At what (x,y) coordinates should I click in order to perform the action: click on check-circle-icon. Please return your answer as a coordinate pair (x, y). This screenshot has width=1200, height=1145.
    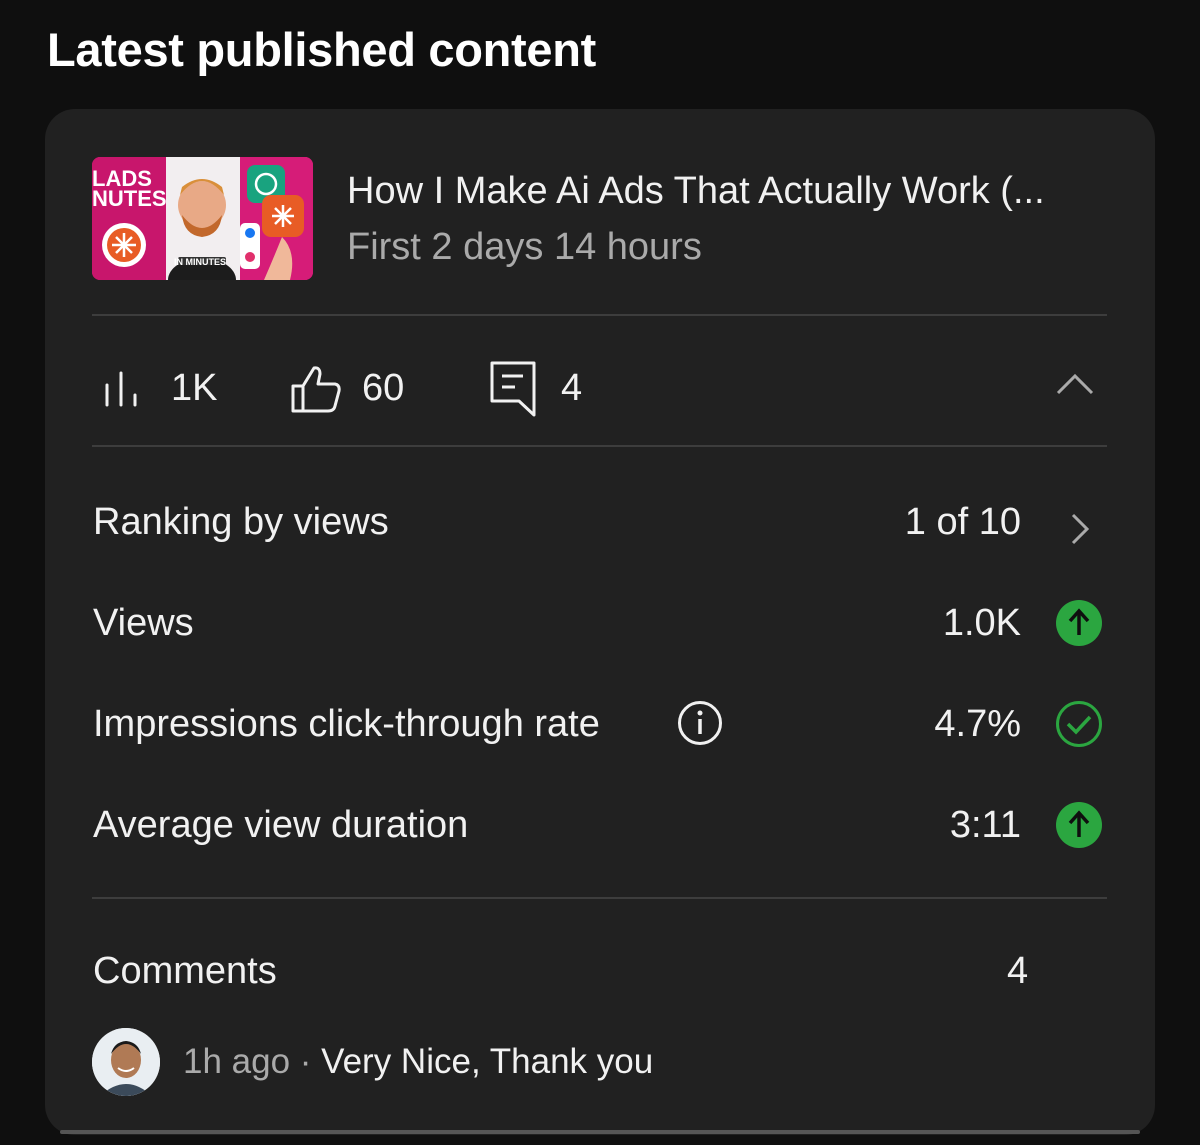
    Looking at the image, I should click on (1079, 724).